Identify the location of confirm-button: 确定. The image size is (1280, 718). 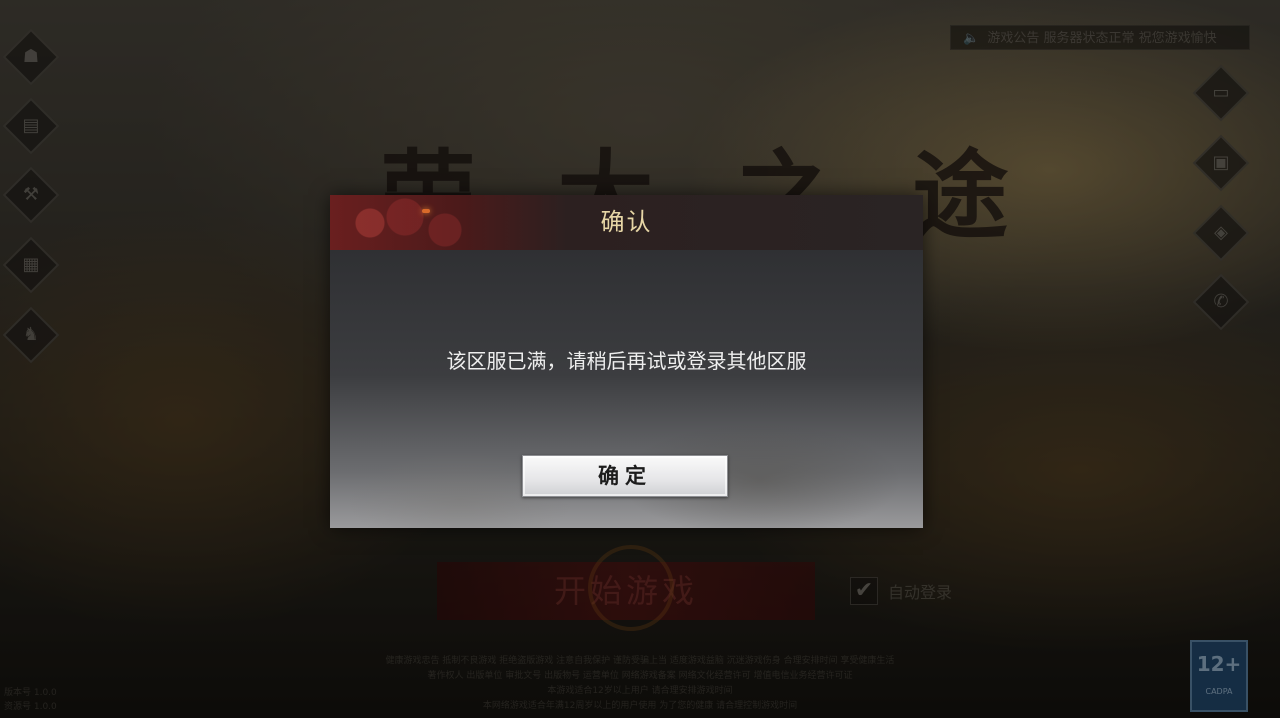
(625, 476).